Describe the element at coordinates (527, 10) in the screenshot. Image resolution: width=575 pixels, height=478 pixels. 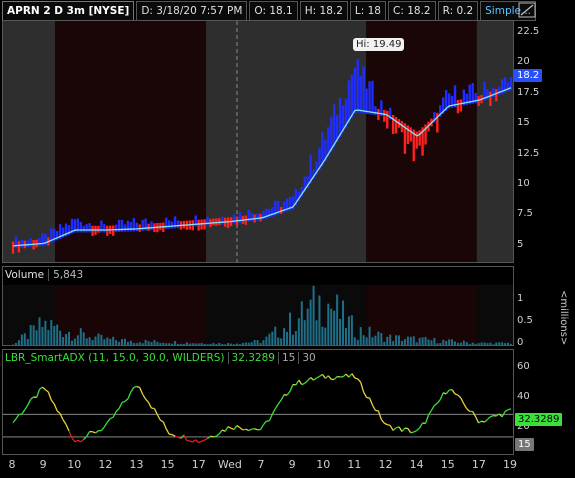
I see `maximize-icon` at that location.